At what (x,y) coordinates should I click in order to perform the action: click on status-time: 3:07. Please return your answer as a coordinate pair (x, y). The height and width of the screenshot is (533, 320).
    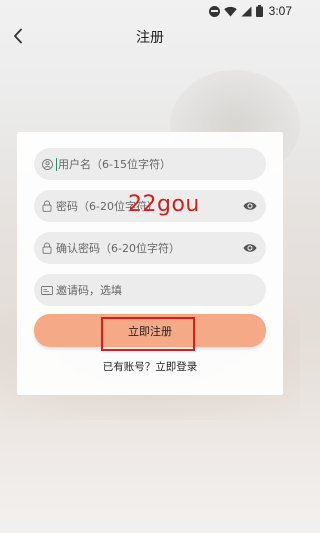
    Looking at the image, I should click on (280, 11).